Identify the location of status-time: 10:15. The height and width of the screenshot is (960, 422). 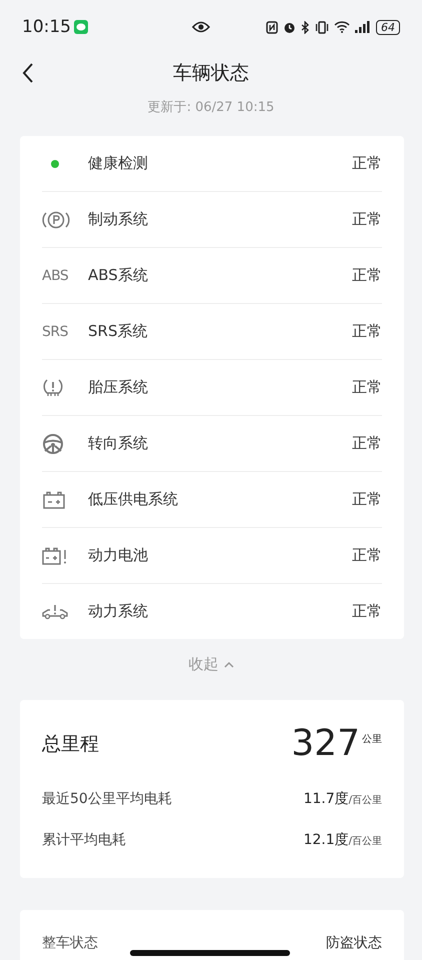
(46, 27).